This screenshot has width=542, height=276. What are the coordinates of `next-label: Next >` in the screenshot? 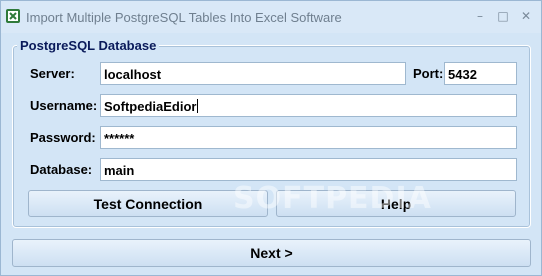 It's located at (271, 253).